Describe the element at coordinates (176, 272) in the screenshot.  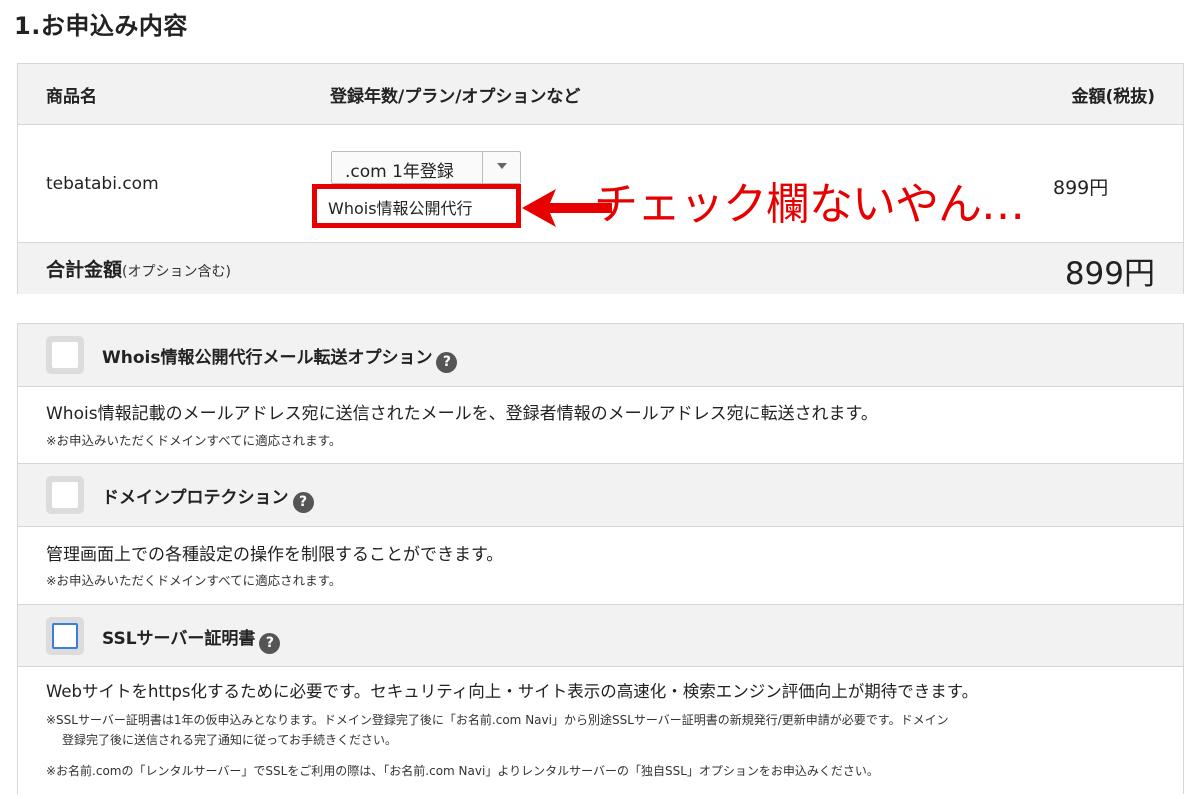
I see `total-note: (オプション含む)` at that location.